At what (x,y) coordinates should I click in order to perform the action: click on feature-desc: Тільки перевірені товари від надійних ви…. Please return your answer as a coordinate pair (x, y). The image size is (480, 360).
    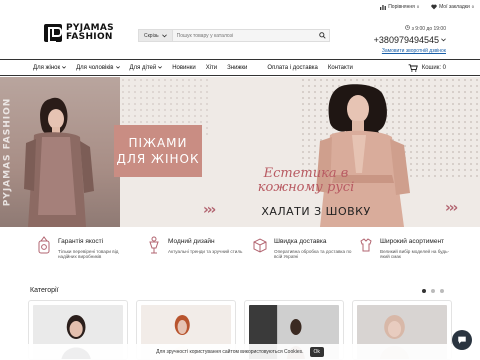
    Looking at the image, I should click on (88, 254).